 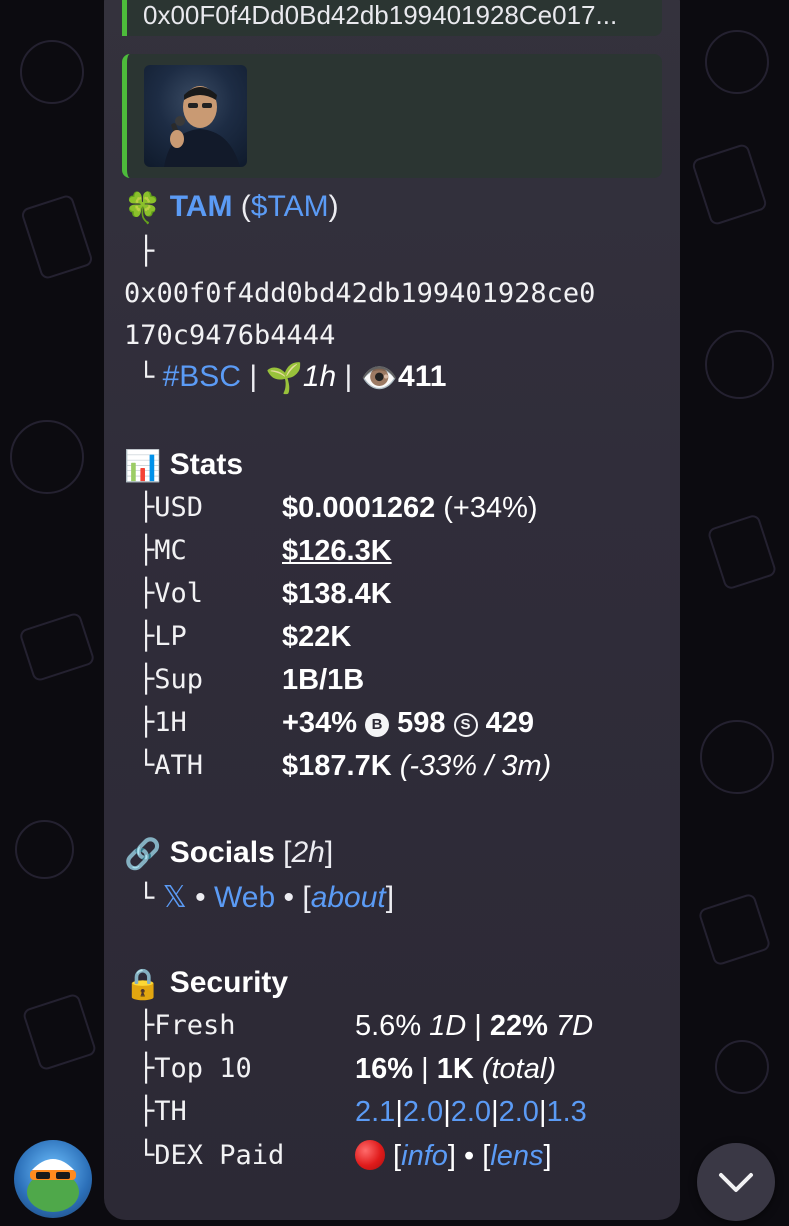 What do you see at coordinates (171, 507) in the screenshot?
I see `stats-key: ├USD` at bounding box center [171, 507].